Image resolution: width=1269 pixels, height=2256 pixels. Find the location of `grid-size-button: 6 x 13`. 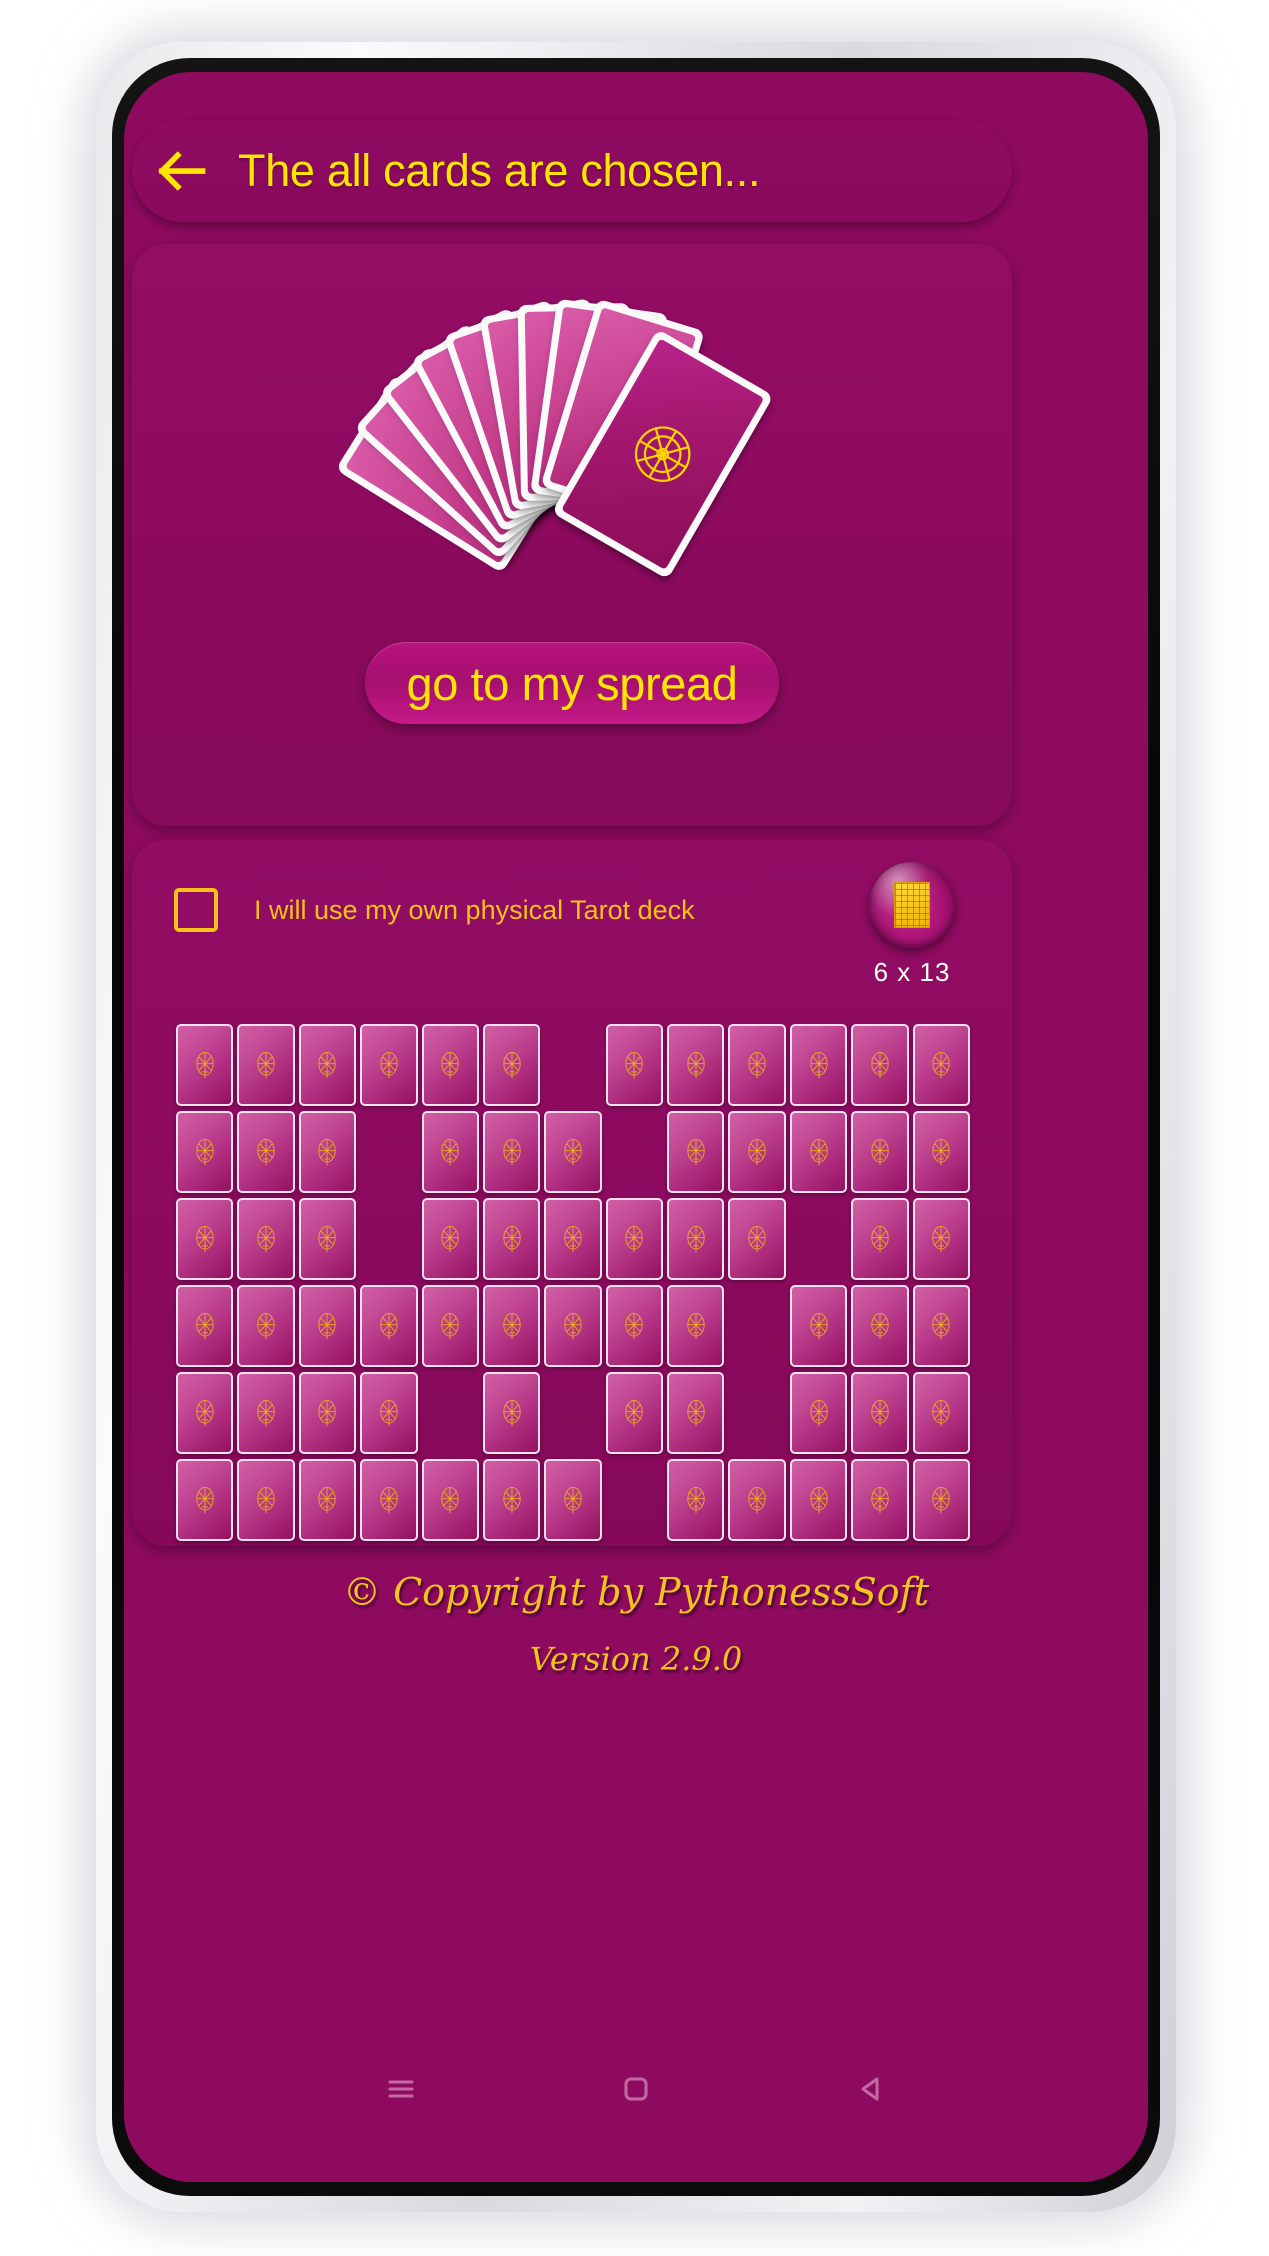

grid-size-button: 6 x 13 is located at coordinates (912, 925).